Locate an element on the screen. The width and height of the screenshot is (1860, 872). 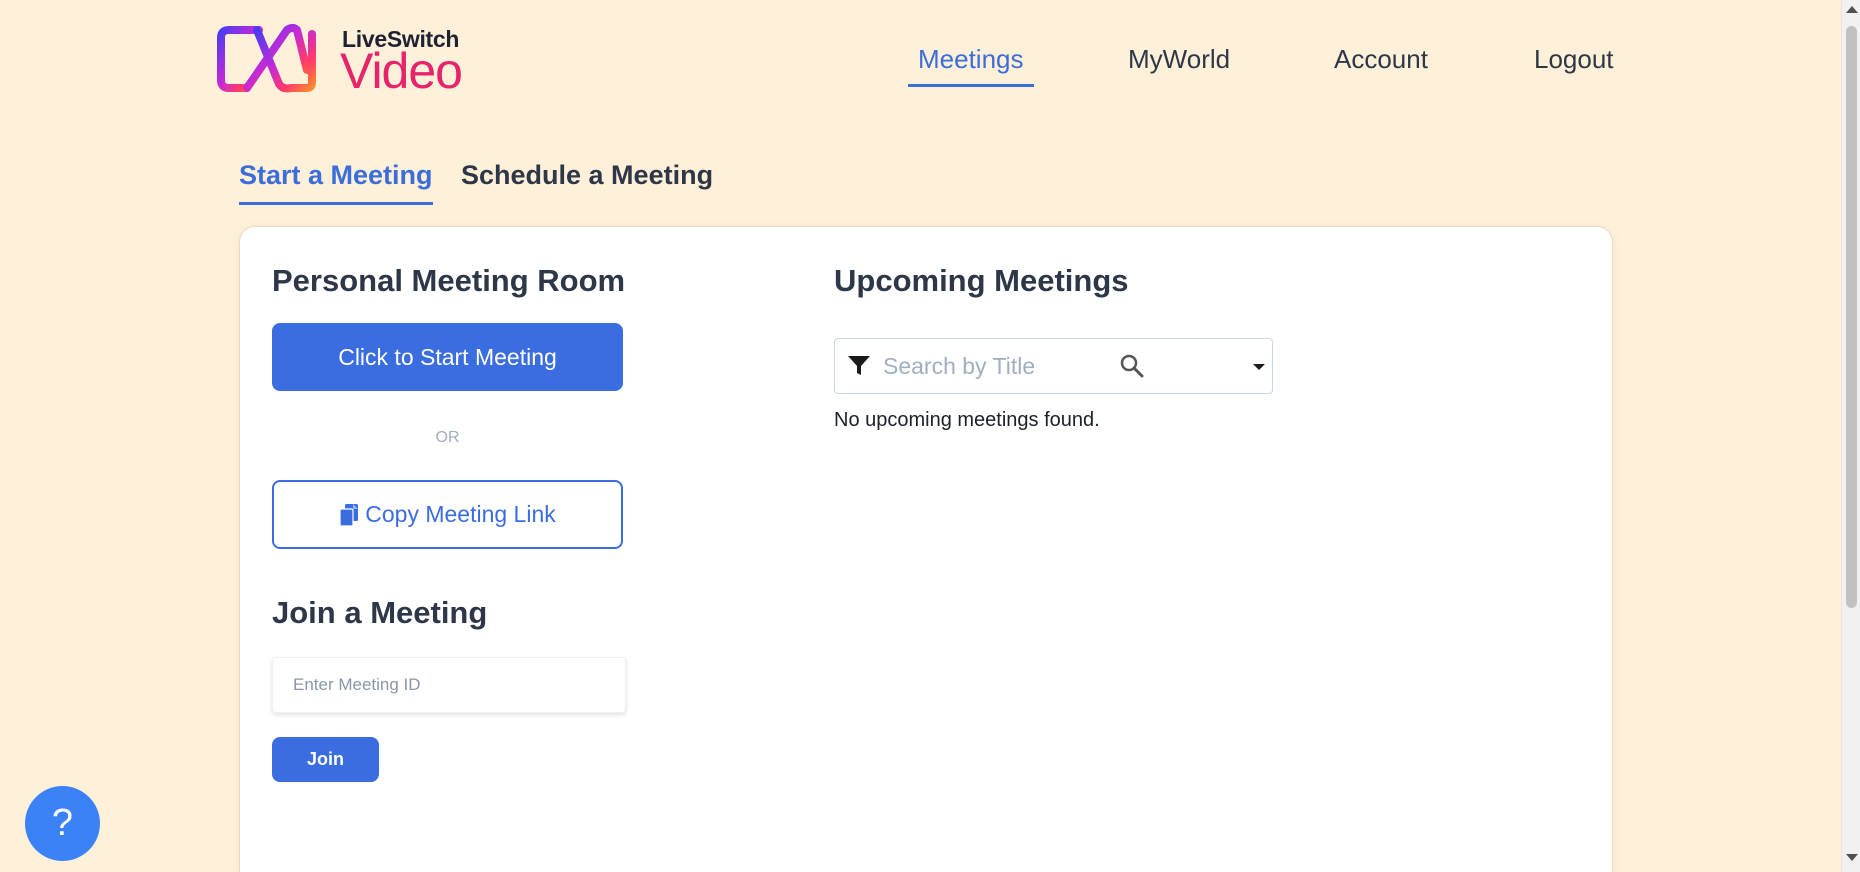
tab-schedule-meeting: Schedule a Meeting is located at coordinates (587, 181).